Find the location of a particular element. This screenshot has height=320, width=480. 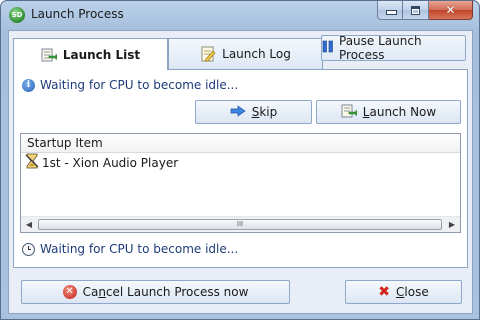

minimize-button is located at coordinates (390, 10).